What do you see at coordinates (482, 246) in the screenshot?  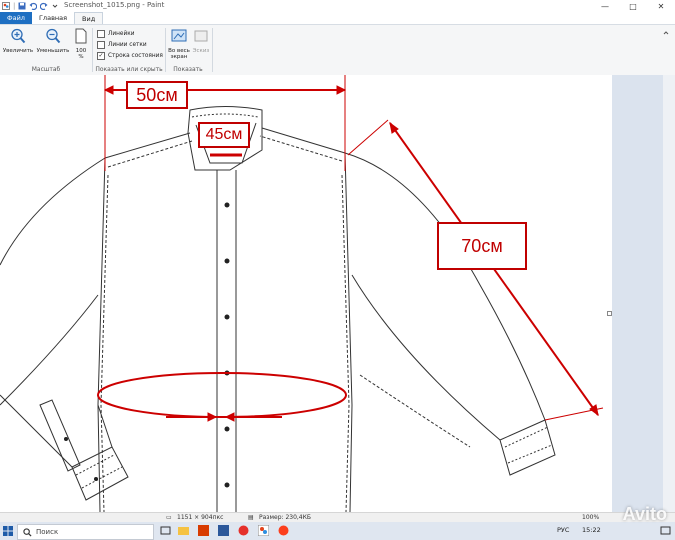 I see `sleeve-length-label: 70см` at bounding box center [482, 246].